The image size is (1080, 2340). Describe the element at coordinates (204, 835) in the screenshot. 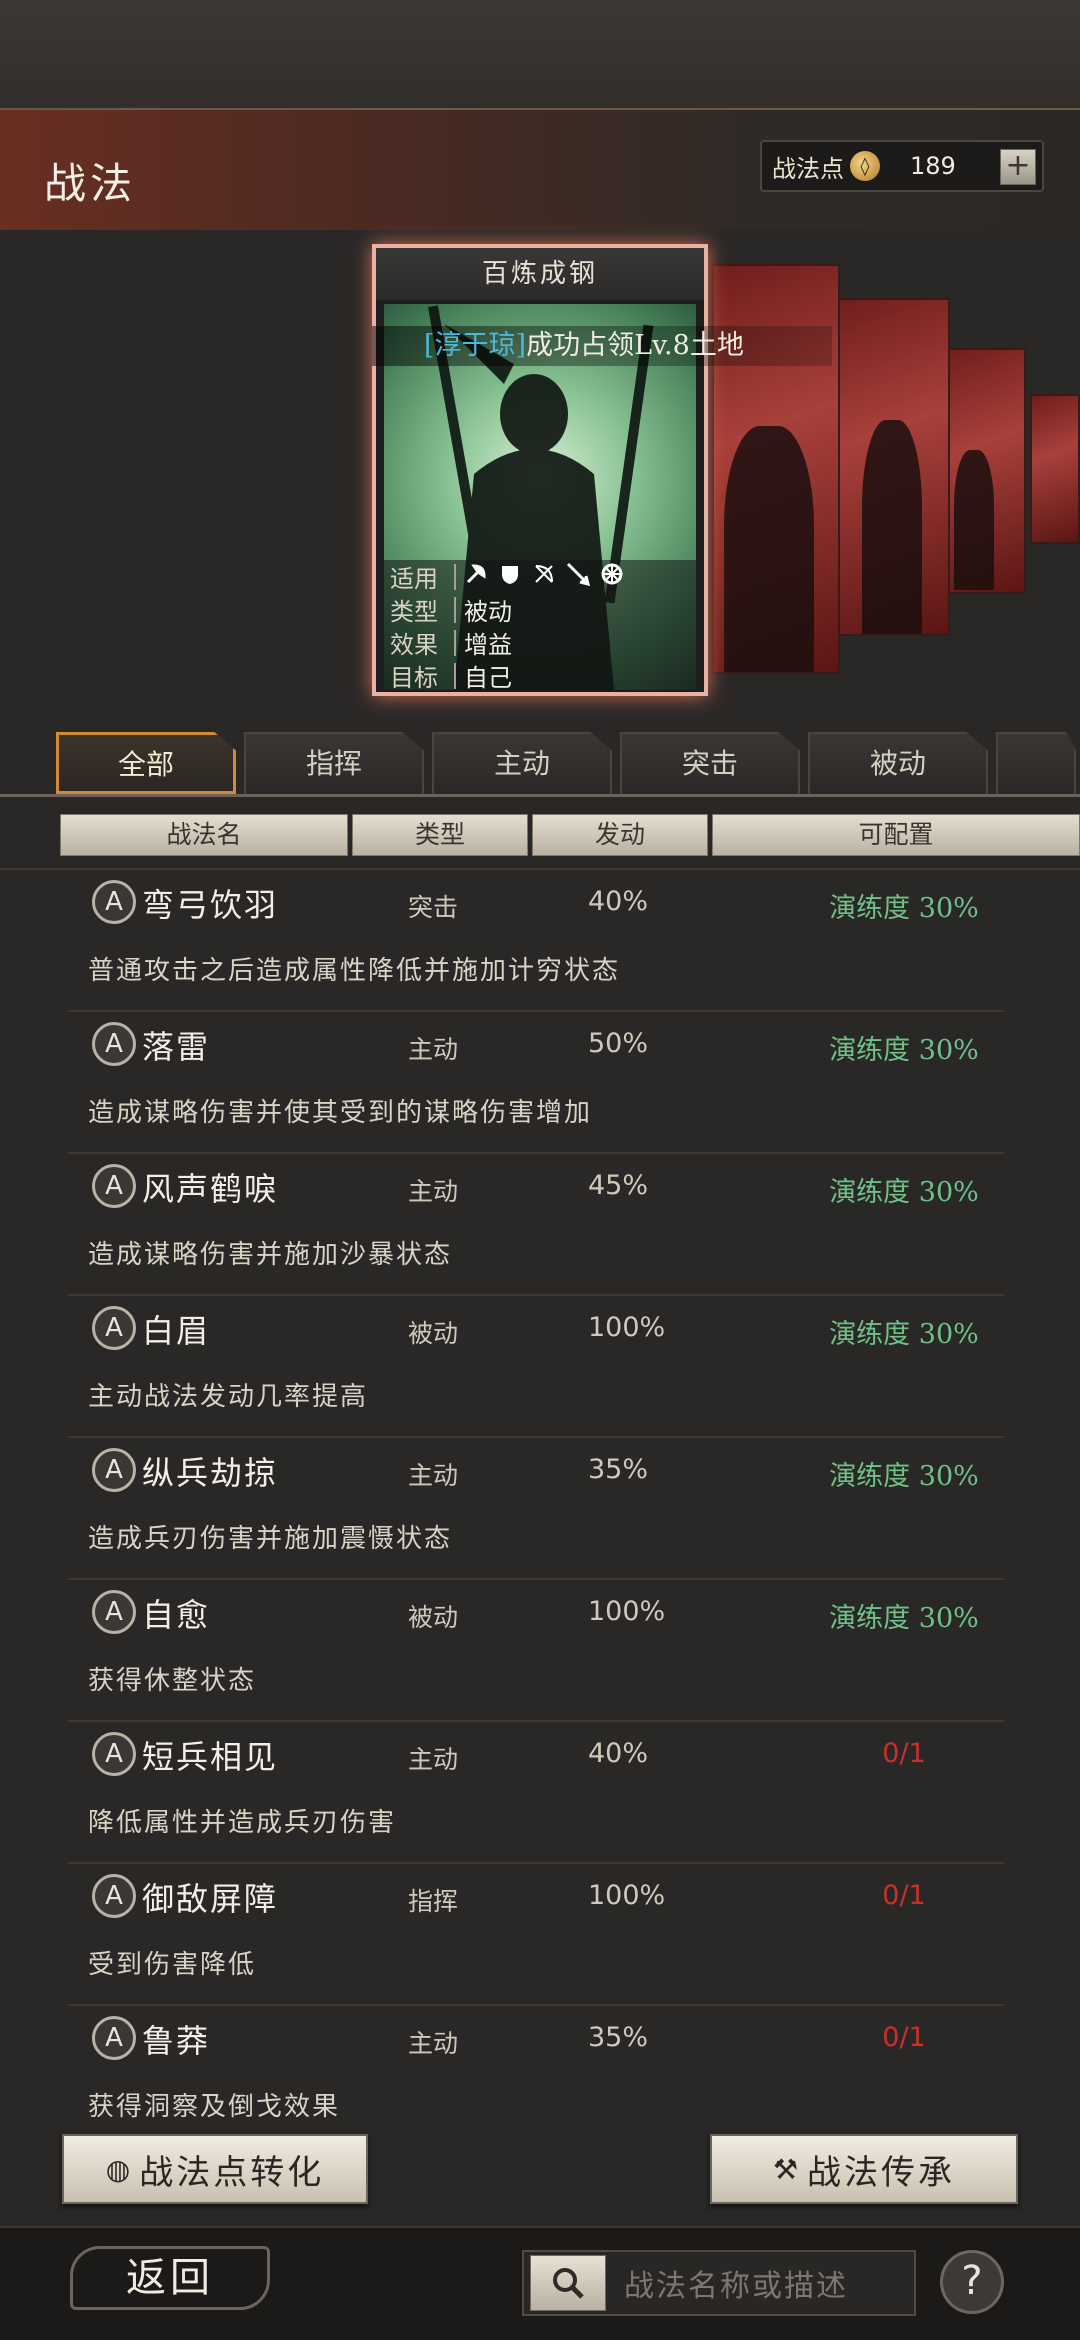

I see `column-header-name: 战法名` at that location.